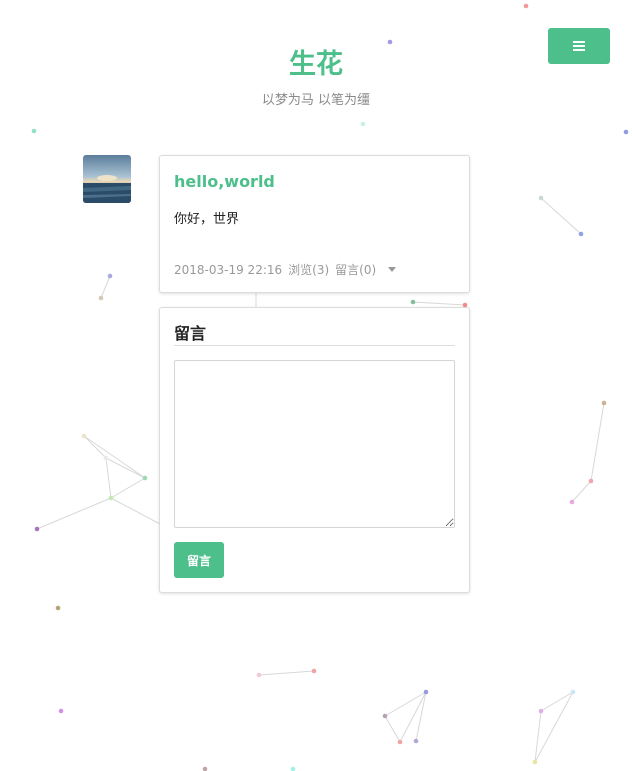  I want to click on submit-comment-button: 留言, so click(199, 560).